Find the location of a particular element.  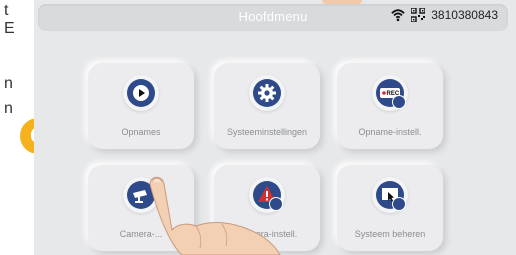

tile-label: Systeem beheren is located at coordinates (390, 234).